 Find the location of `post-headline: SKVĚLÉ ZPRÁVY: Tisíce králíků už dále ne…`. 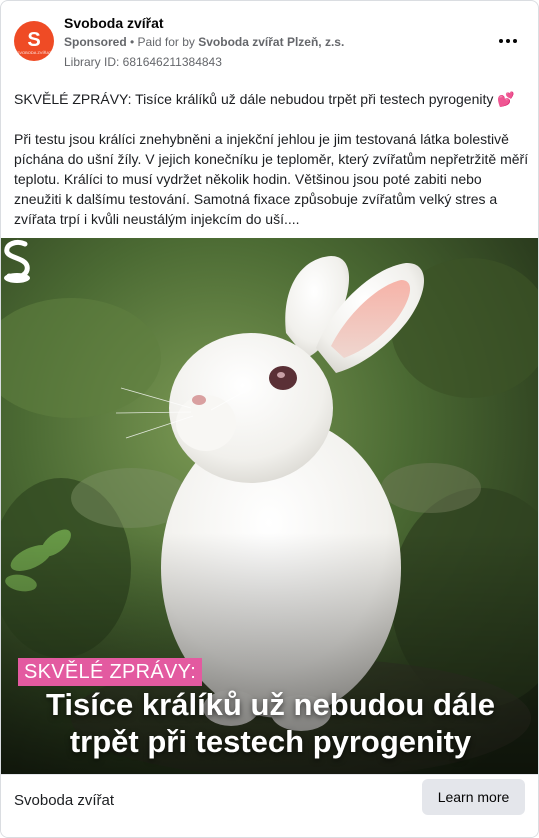

post-headline: SKVĚLÉ ZPRÁVY: Tisíce králíků už dále ne… is located at coordinates (271, 99).